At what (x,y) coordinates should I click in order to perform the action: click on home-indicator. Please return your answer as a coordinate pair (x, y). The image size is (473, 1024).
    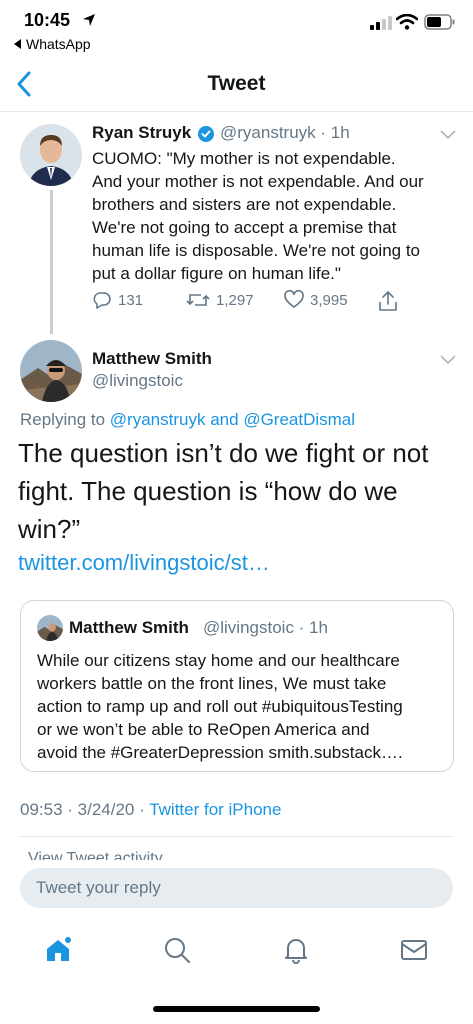
    Looking at the image, I should click on (236, 1009).